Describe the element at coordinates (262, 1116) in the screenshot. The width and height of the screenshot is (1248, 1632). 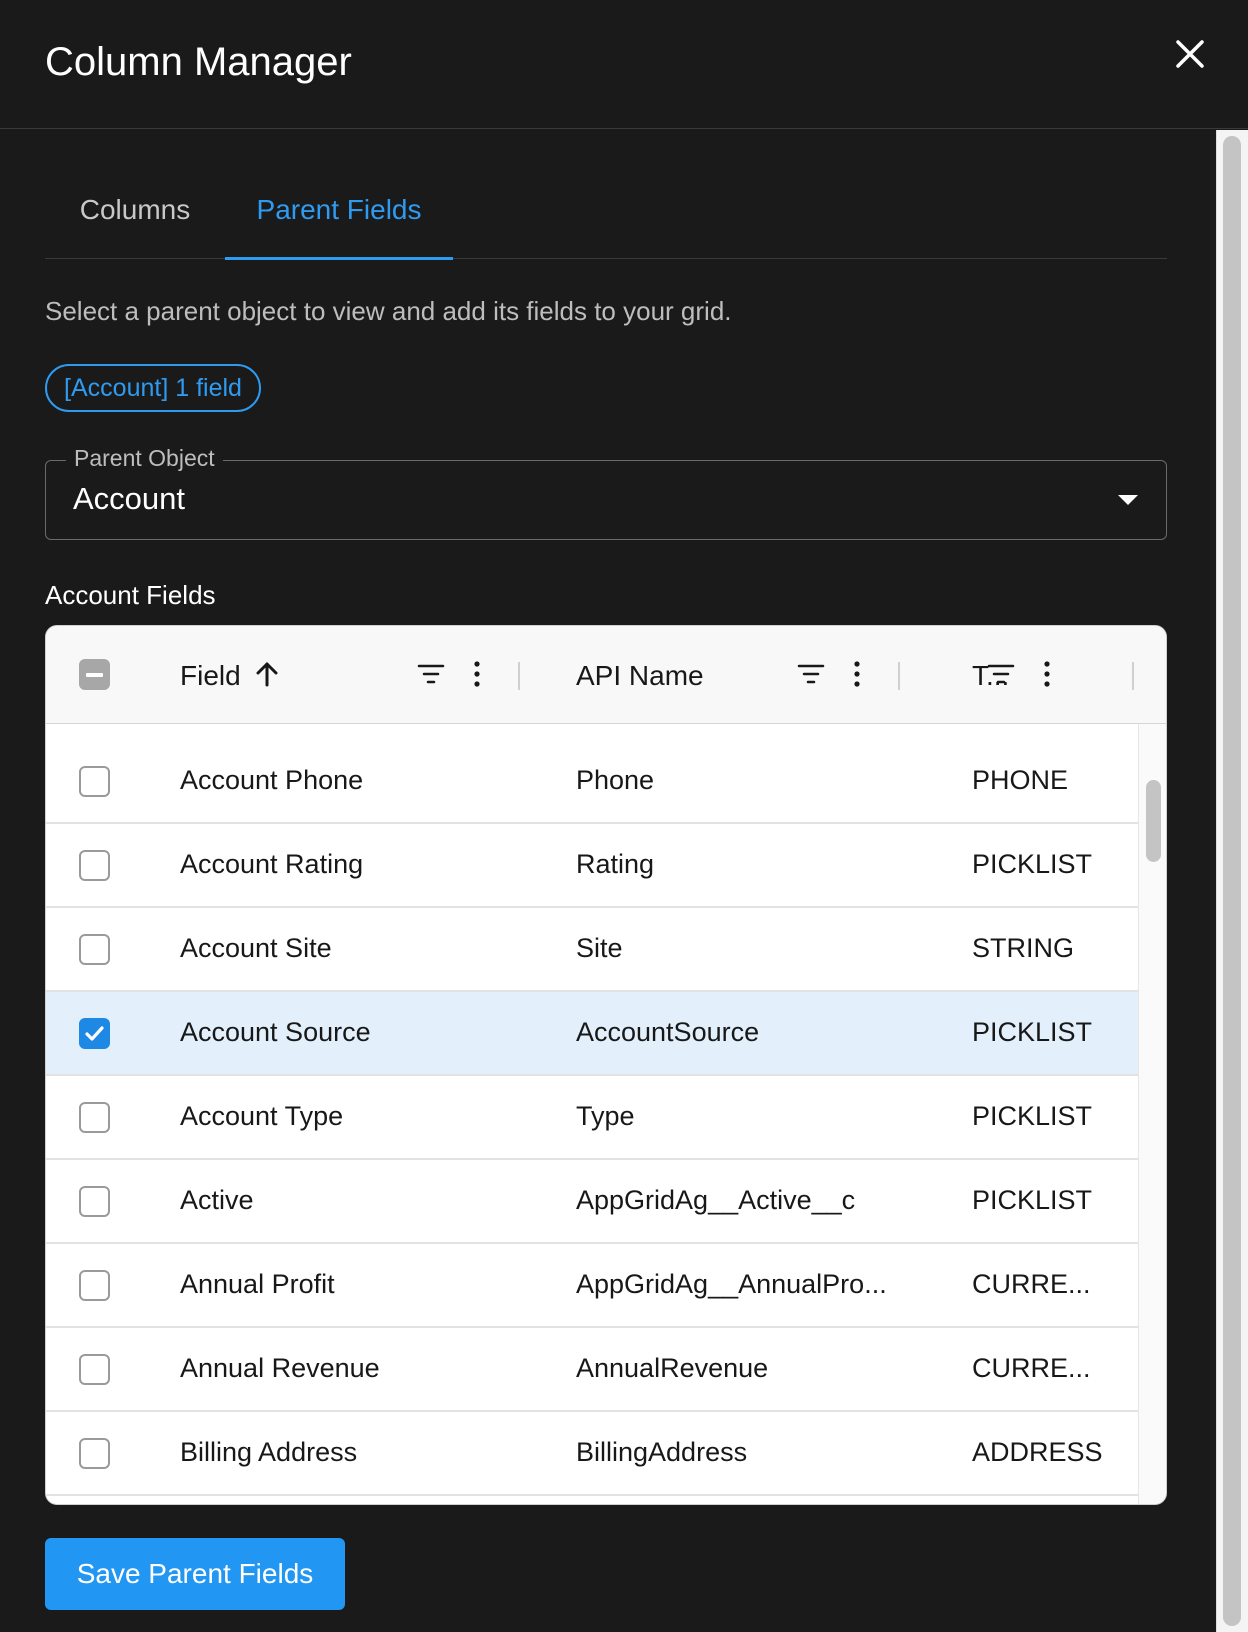
I see `cell-field-name: Account Type` at that location.